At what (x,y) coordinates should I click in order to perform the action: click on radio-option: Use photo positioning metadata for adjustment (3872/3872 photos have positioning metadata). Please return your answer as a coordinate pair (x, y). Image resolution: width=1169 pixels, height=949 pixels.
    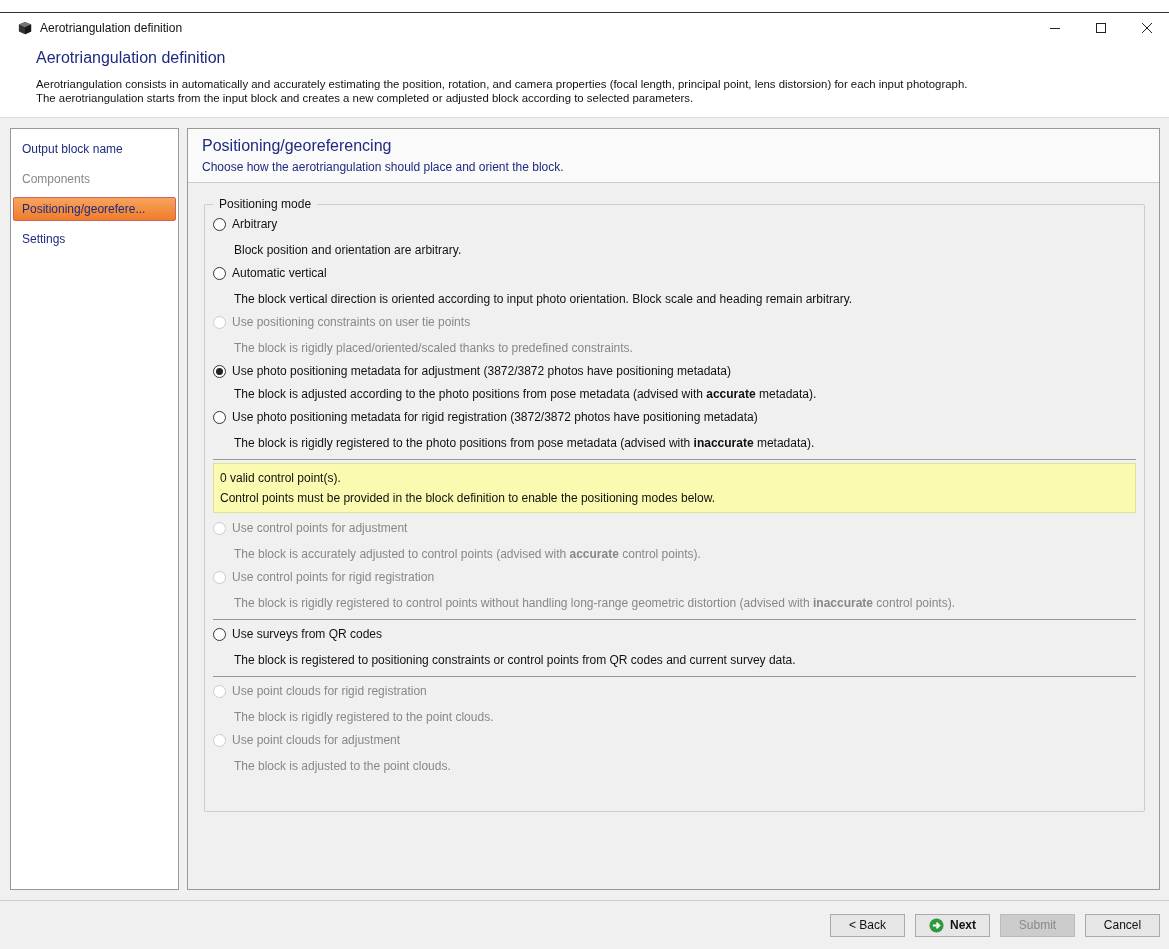
    Looking at the image, I should click on (472, 371).